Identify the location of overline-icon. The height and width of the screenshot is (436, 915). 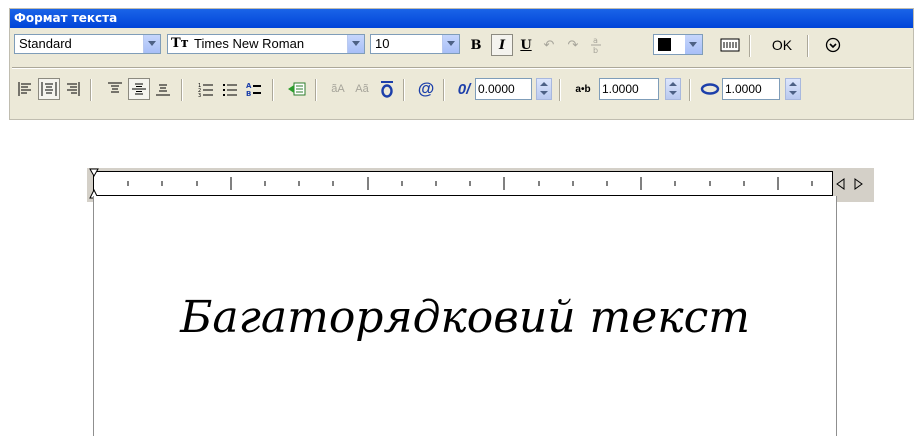
(387, 89).